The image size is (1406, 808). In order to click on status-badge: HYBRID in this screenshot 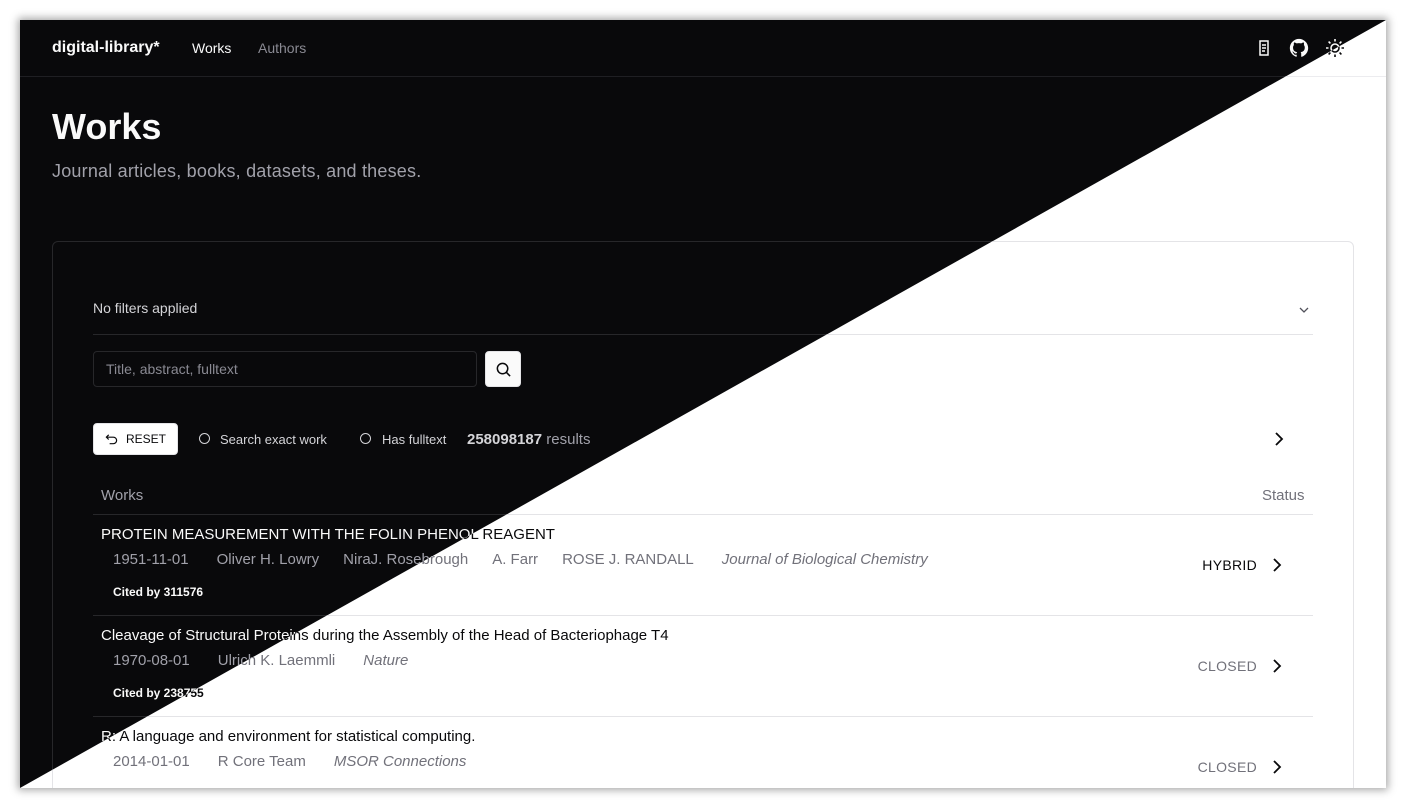, I will do `click(1229, 565)`.